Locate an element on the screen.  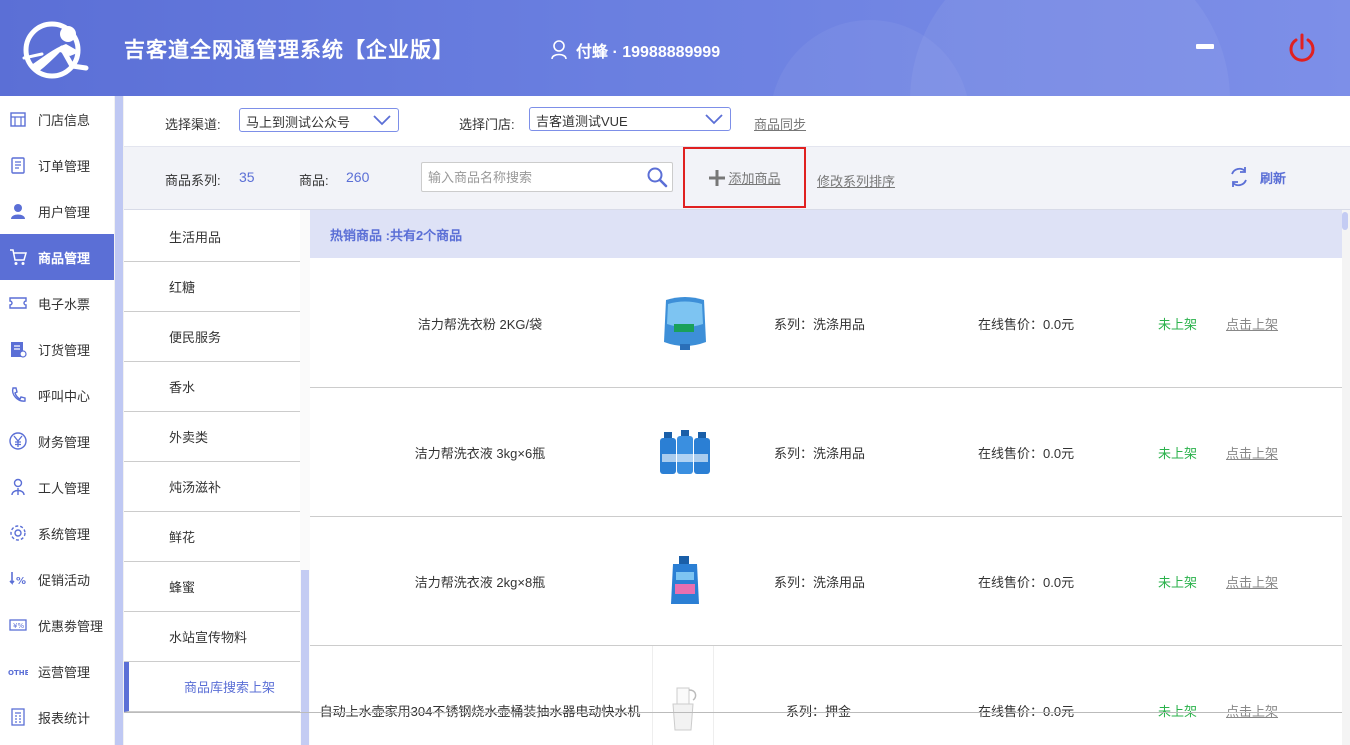
goods-search-box is located at coordinates (547, 177).